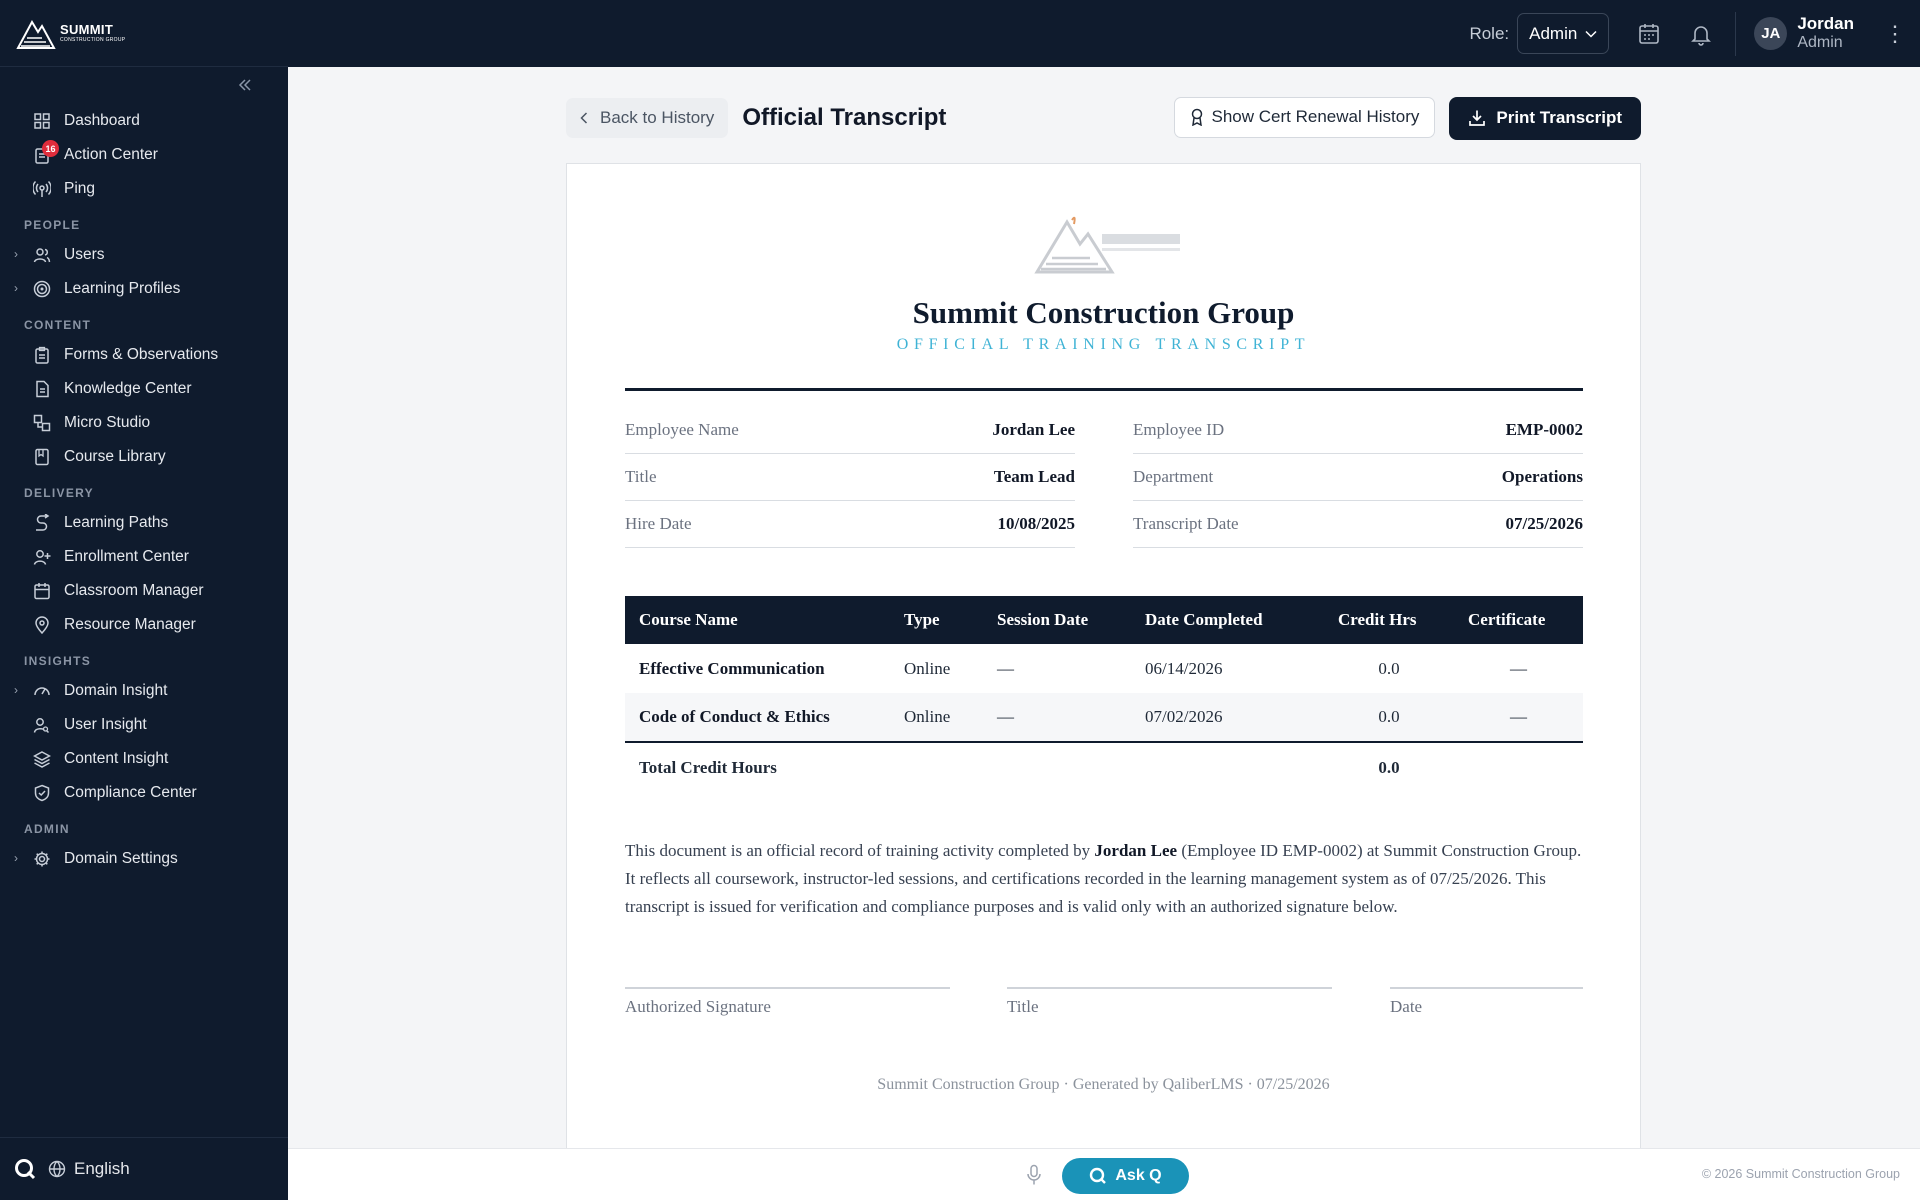 Image resolution: width=1920 pixels, height=1200 pixels. What do you see at coordinates (58, 325) in the screenshot?
I see `section-title-content: CONTENT` at bounding box center [58, 325].